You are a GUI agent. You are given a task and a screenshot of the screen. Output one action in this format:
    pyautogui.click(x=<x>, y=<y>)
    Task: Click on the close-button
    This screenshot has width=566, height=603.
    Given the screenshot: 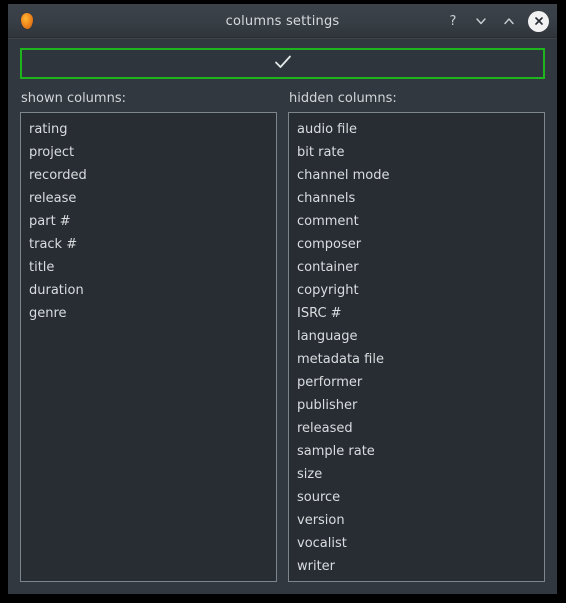 What is the action you would take?
    pyautogui.click(x=538, y=21)
    